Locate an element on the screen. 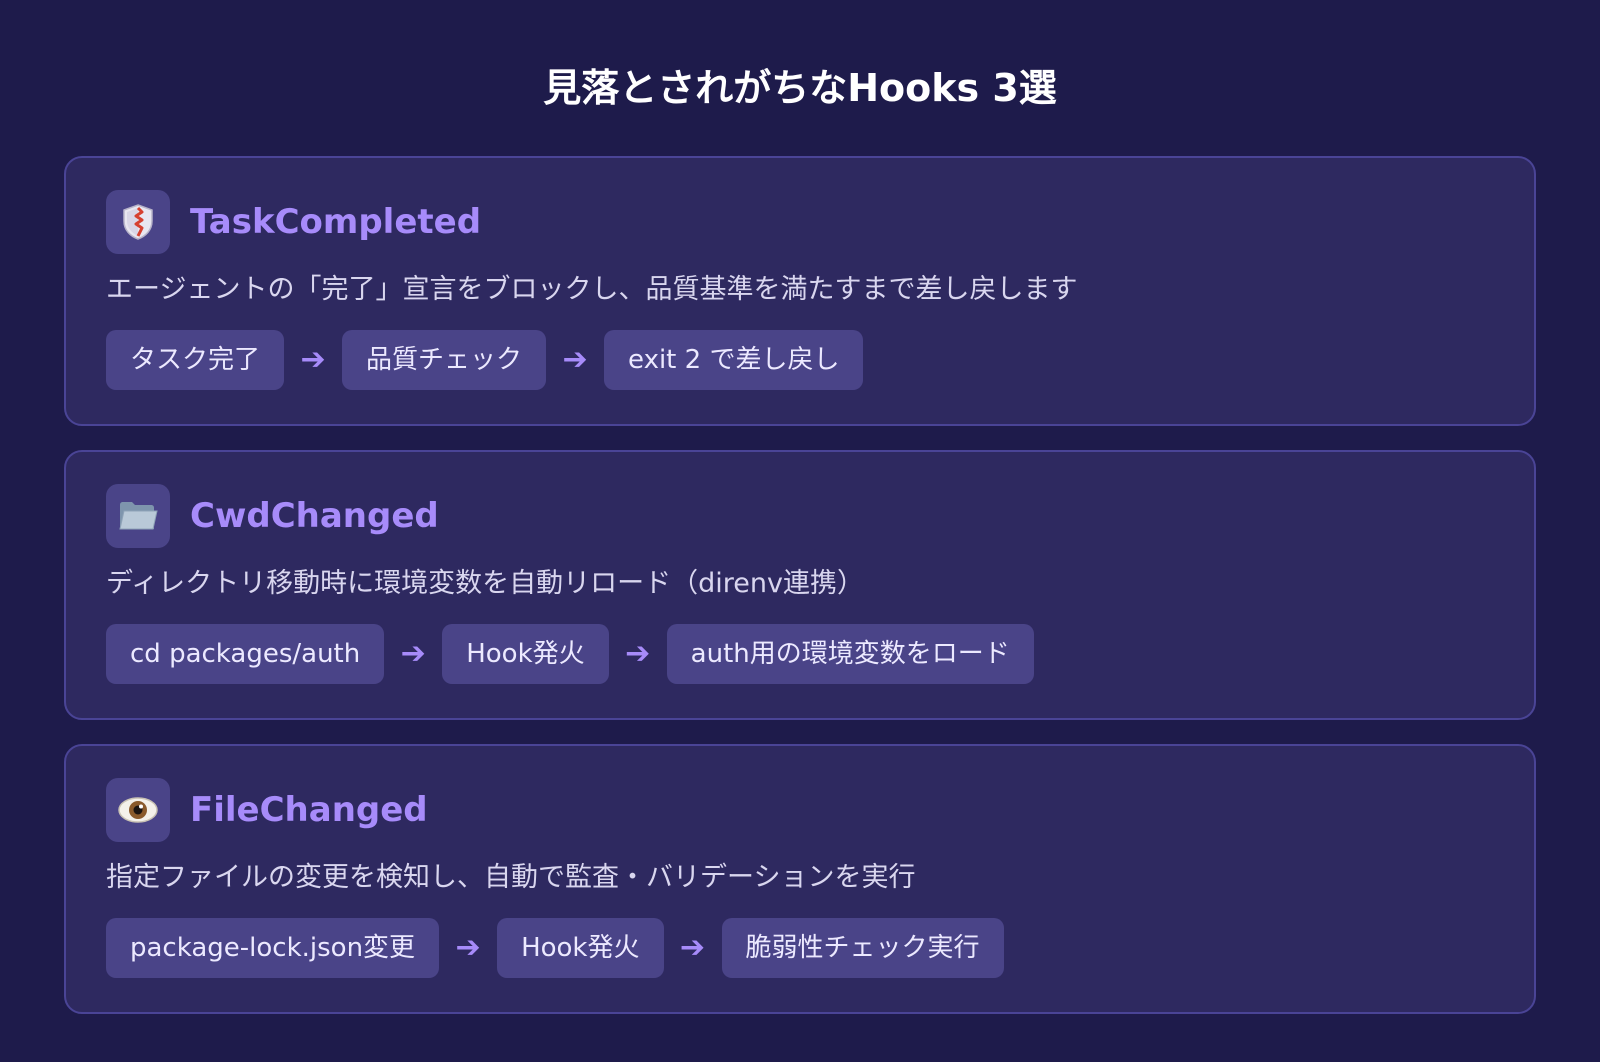  flow-step: タスク完了 is located at coordinates (195, 360).